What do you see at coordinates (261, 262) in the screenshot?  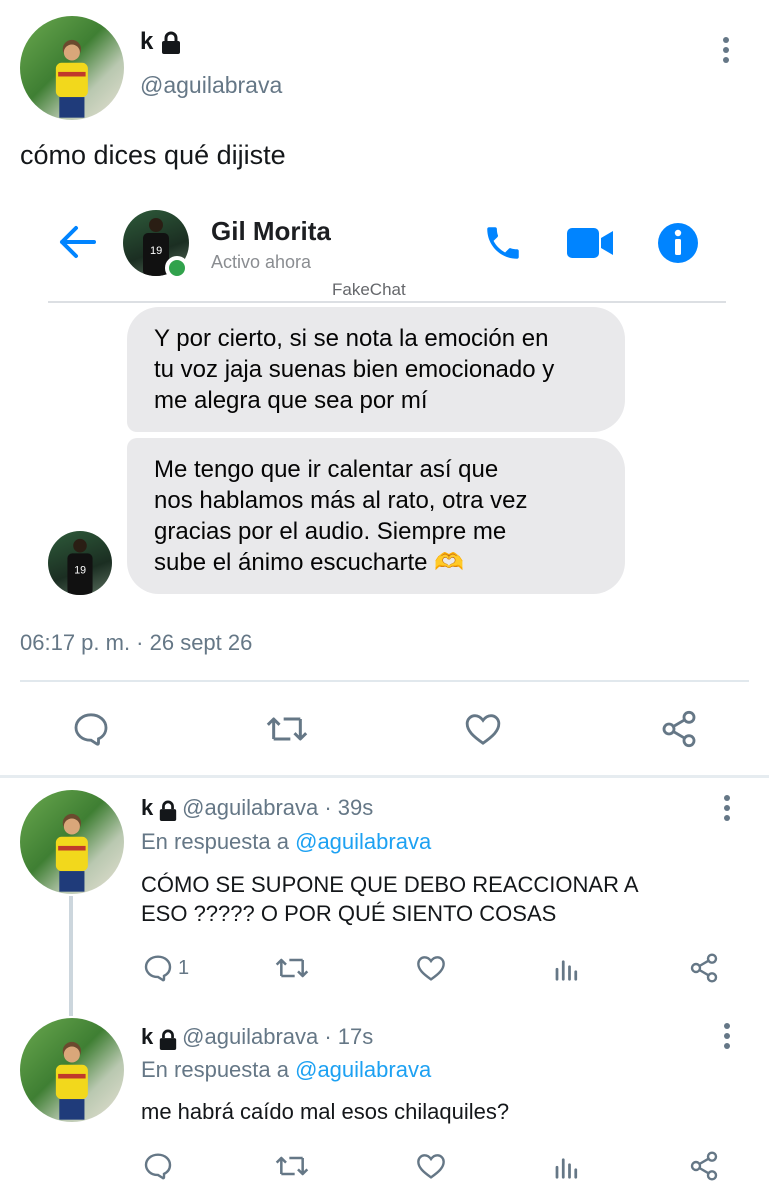 I see `chat-status: Activo ahora` at bounding box center [261, 262].